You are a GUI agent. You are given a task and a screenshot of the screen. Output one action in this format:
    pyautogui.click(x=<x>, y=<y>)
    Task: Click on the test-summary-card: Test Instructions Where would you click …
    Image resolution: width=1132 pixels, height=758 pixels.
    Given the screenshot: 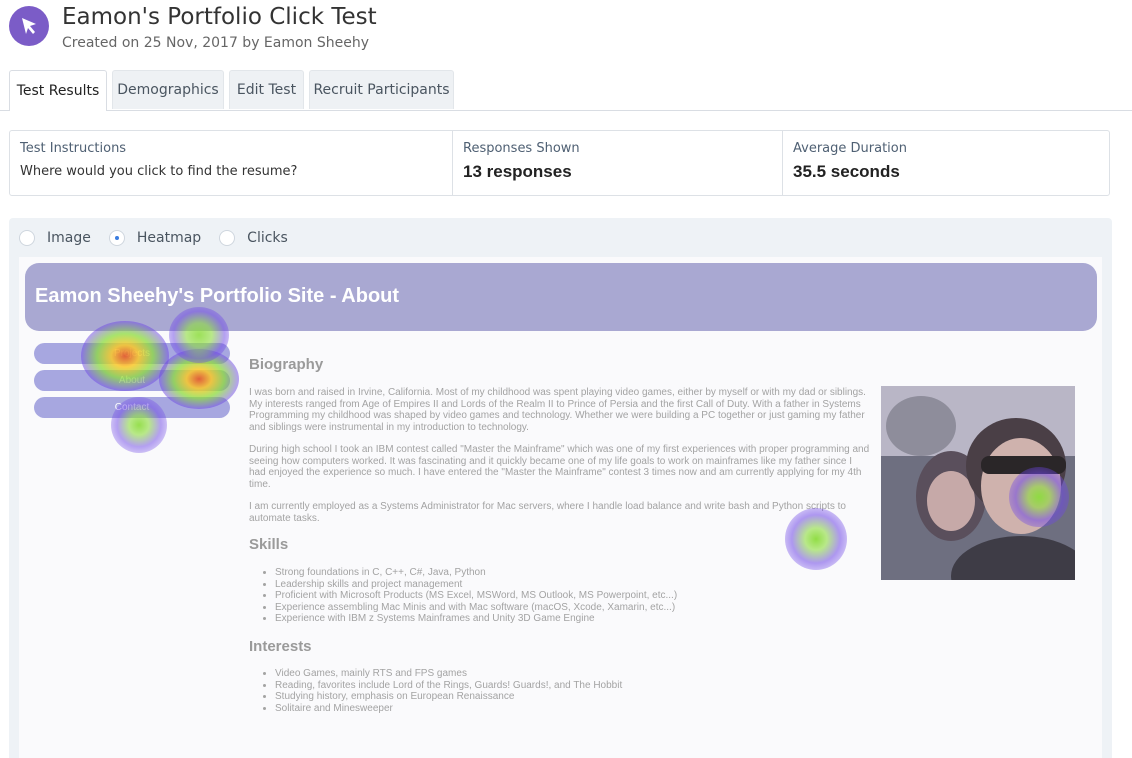 What is the action you would take?
    pyautogui.click(x=559, y=163)
    